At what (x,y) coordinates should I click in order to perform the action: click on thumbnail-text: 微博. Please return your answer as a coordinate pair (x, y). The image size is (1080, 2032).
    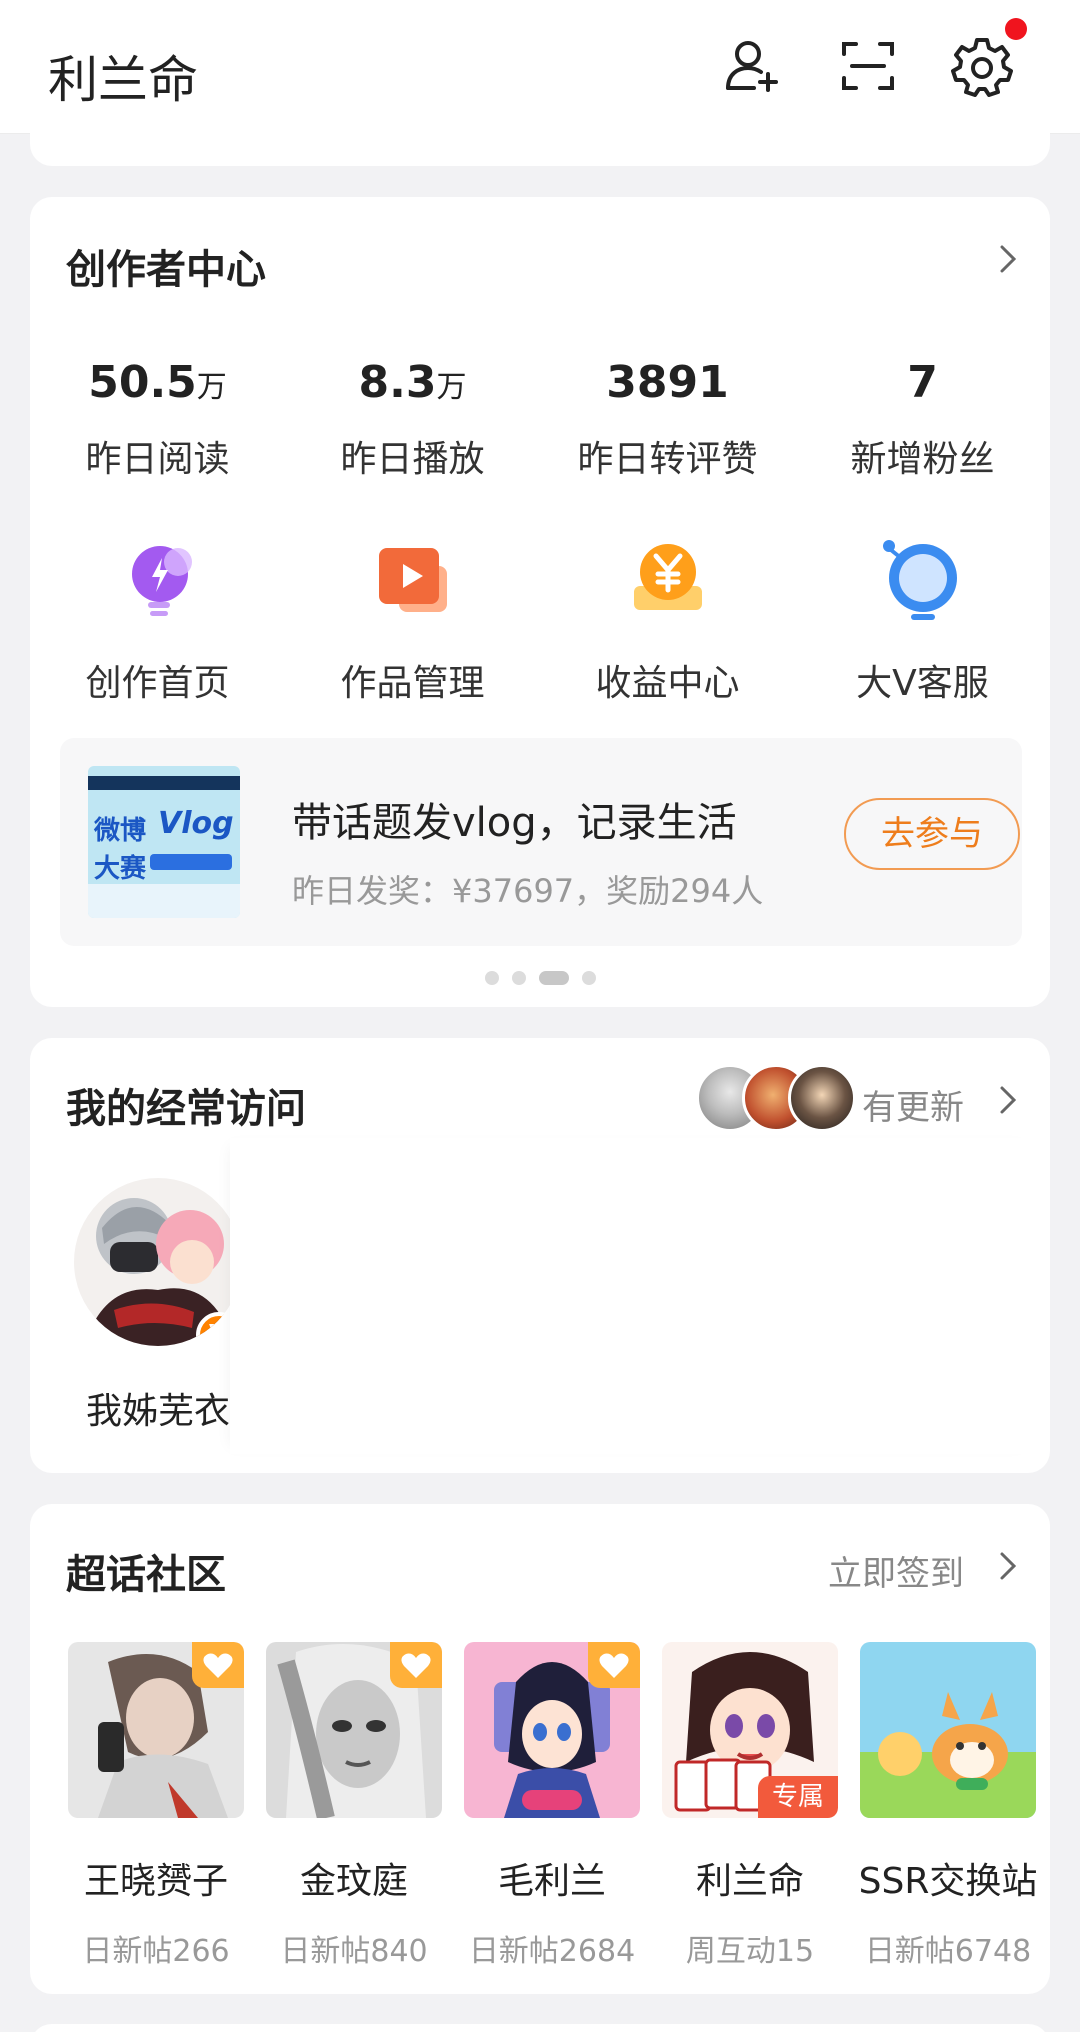
    Looking at the image, I should click on (120, 831).